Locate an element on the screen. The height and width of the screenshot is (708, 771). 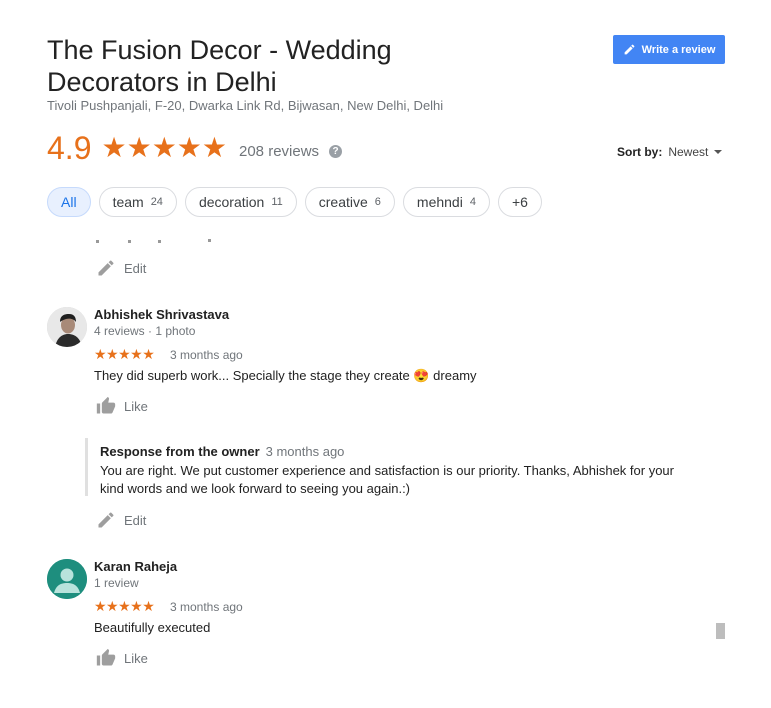
sort-value: Newest is located at coordinates (688, 152).